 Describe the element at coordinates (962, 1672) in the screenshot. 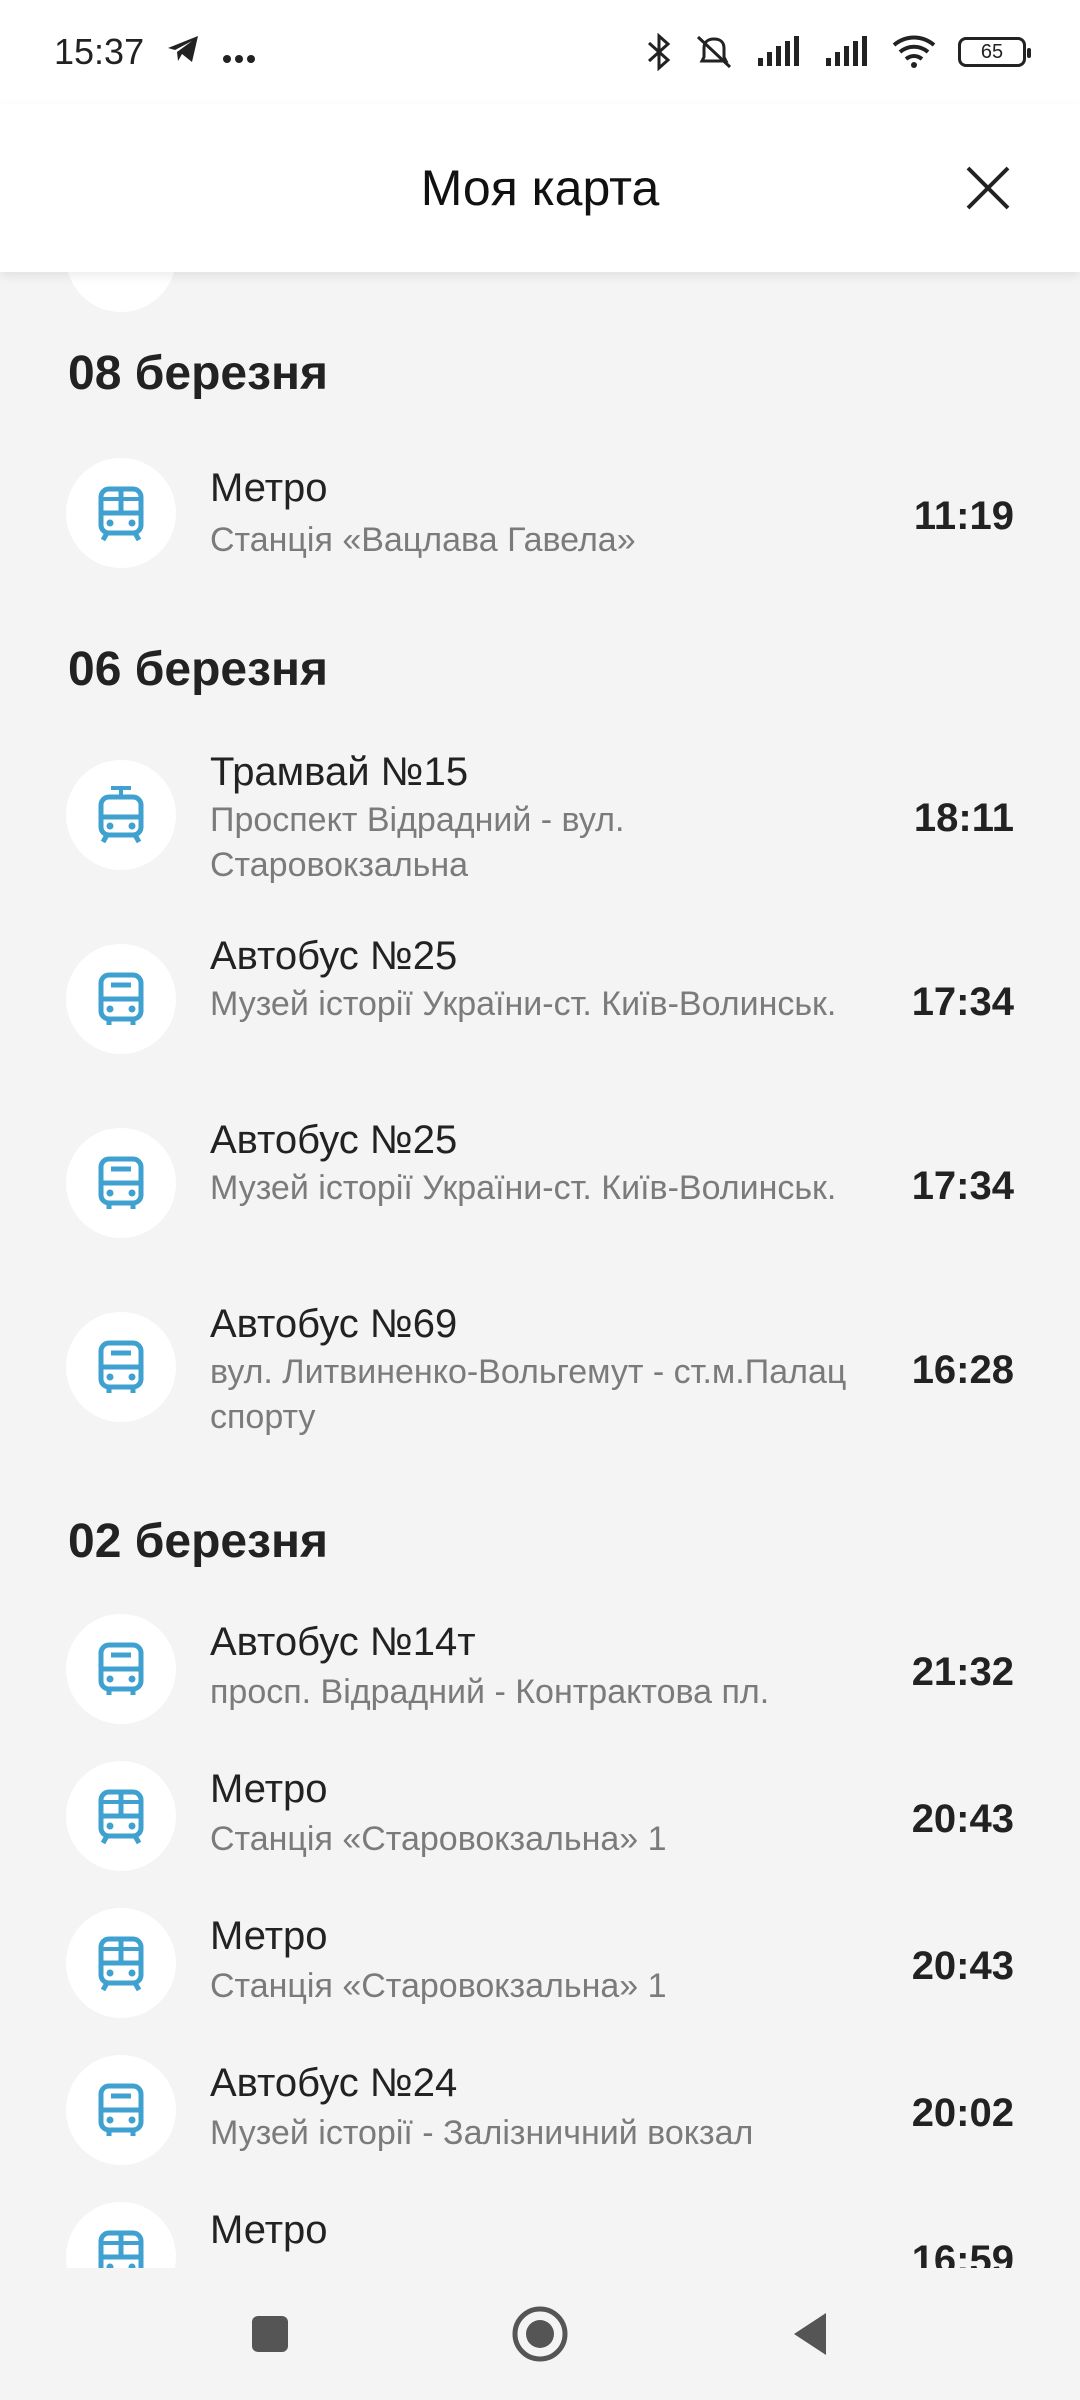

I see `trip-time: 21:32` at that location.